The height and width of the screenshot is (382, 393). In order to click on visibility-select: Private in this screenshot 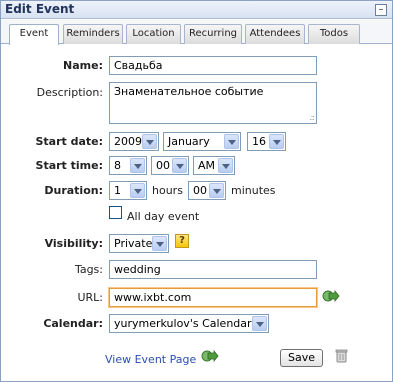, I will do `click(139, 243)`.